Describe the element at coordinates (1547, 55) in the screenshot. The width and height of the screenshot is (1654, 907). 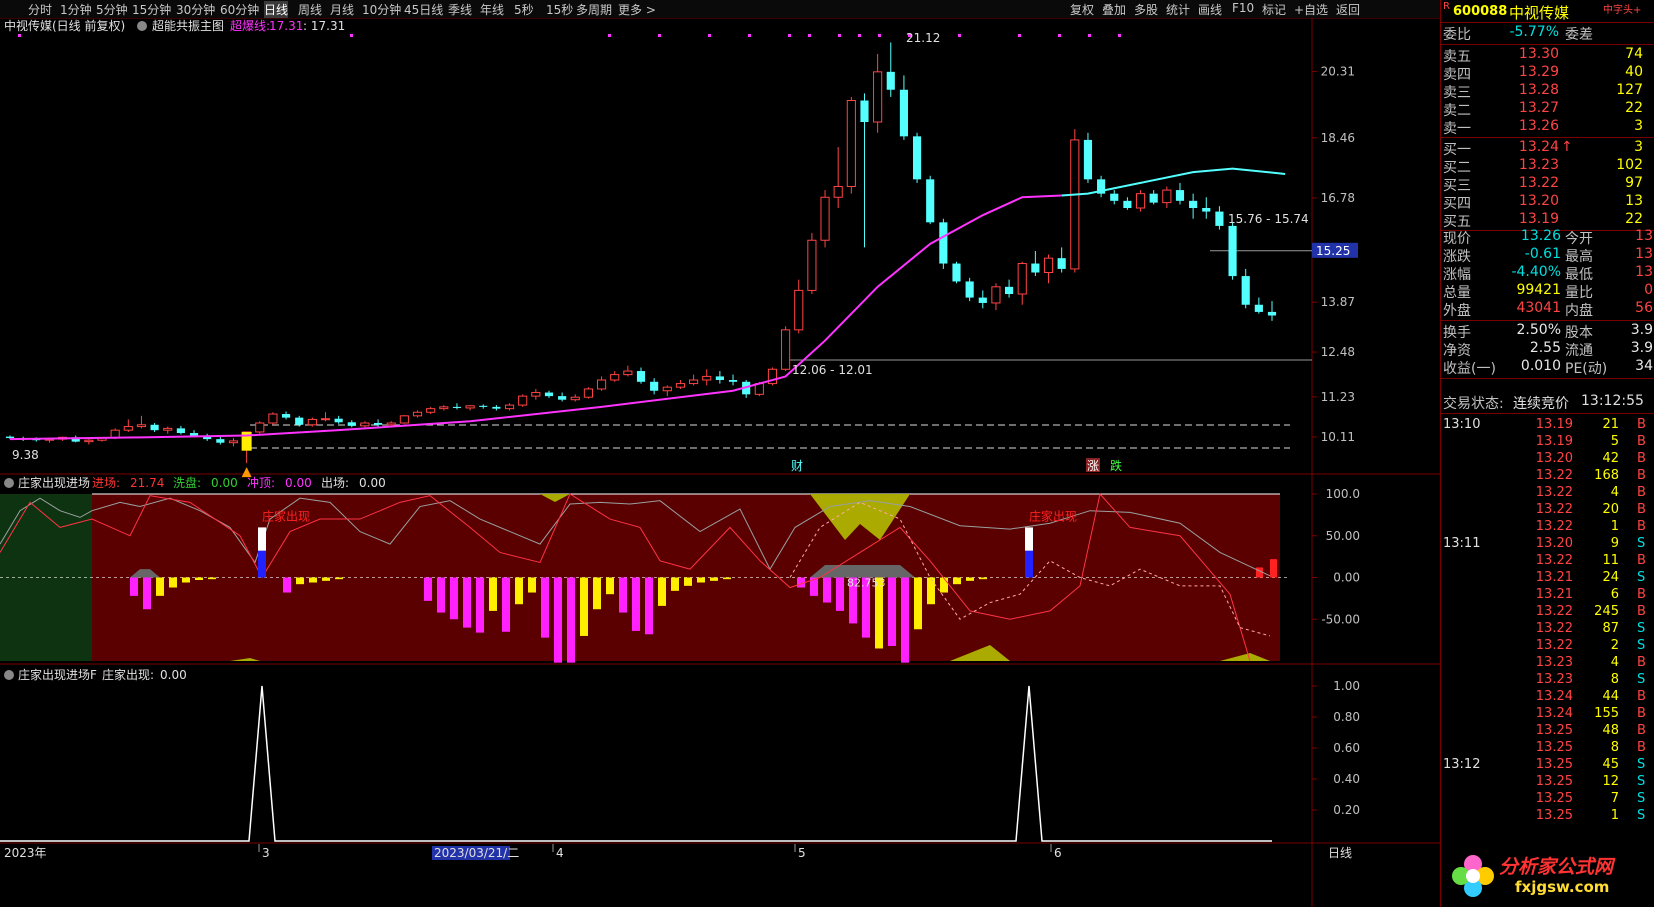
I see `ask-row: 卖五 13.30 74` at that location.